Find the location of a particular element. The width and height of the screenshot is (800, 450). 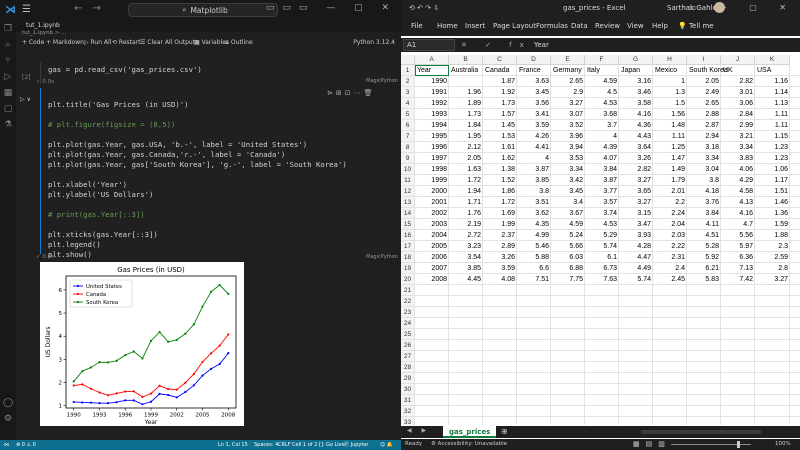

data-cell: 6.36 is located at coordinates (737, 257).